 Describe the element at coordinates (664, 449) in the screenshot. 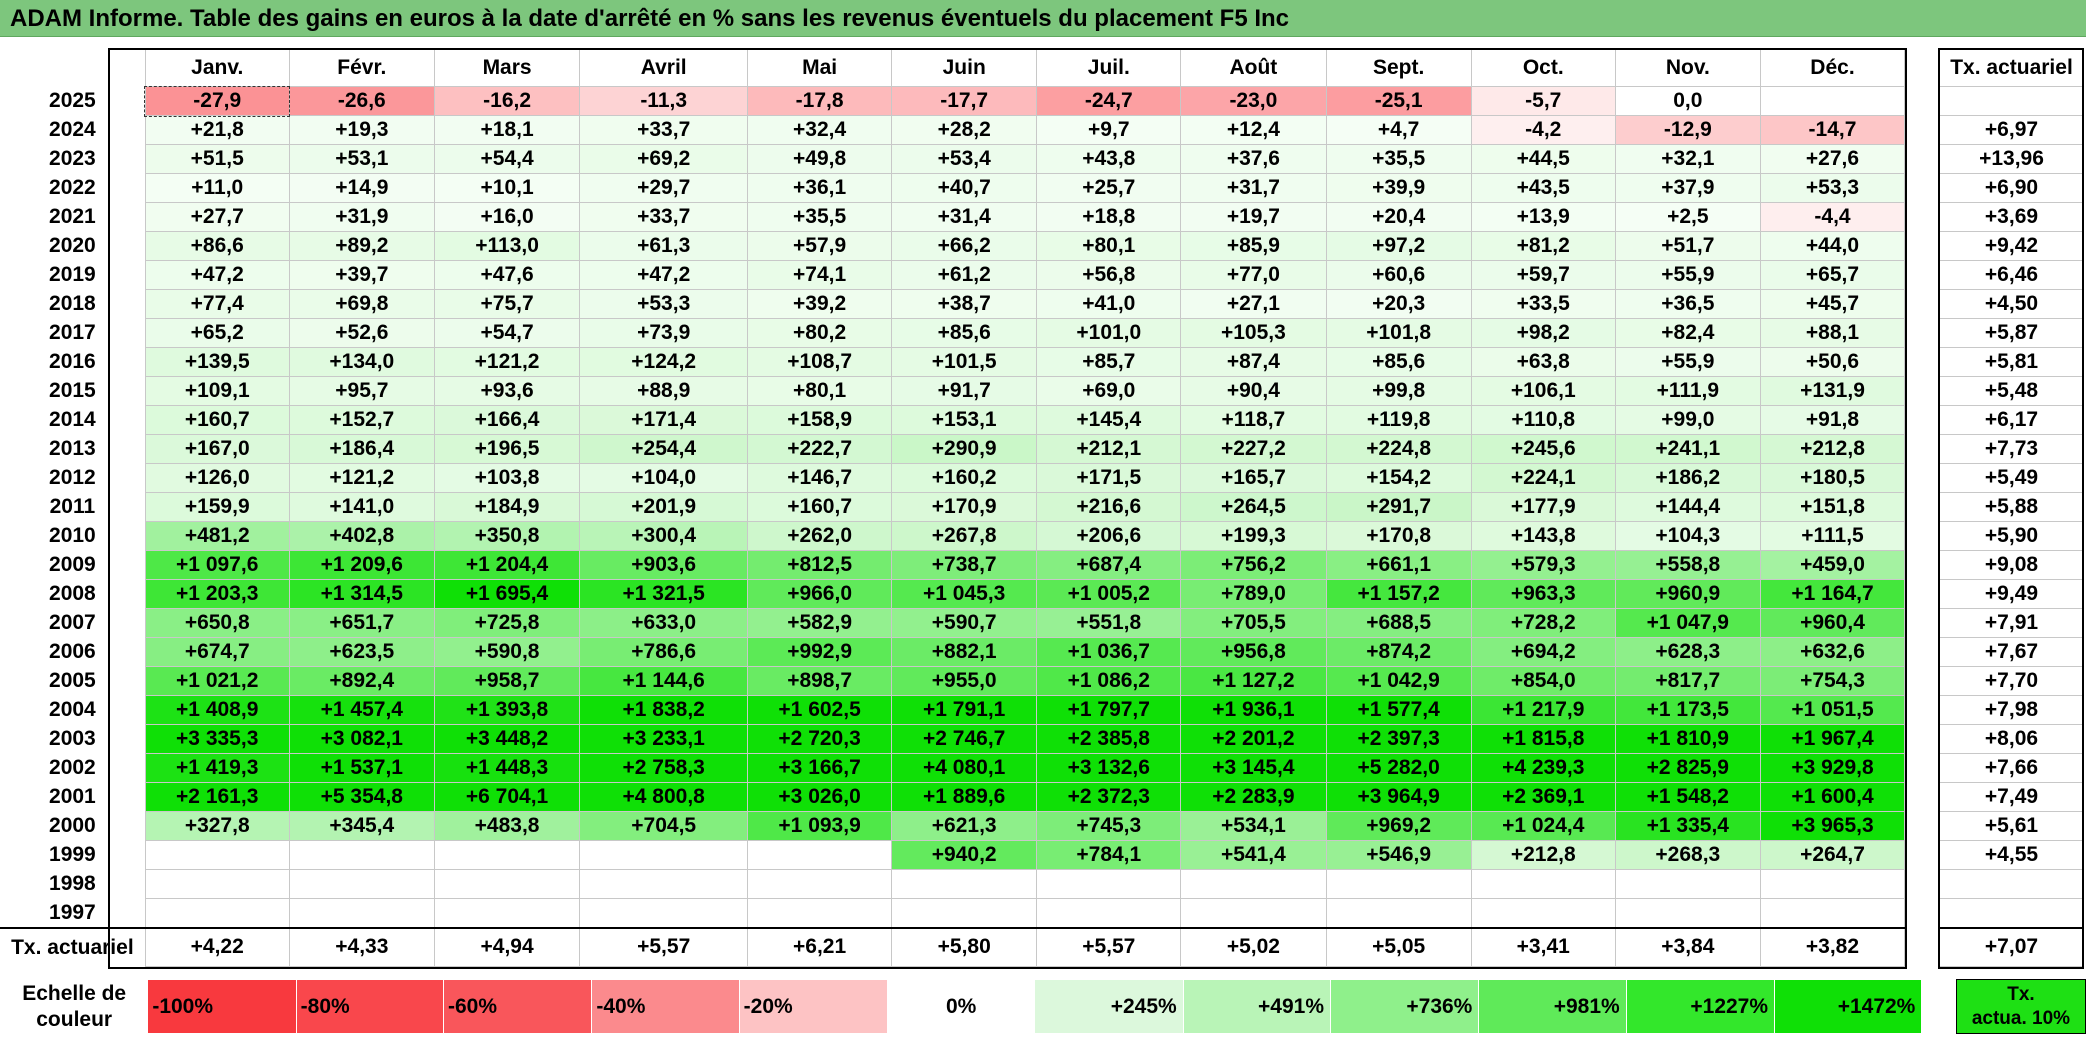

I see `gain-cell: +254,4` at that location.